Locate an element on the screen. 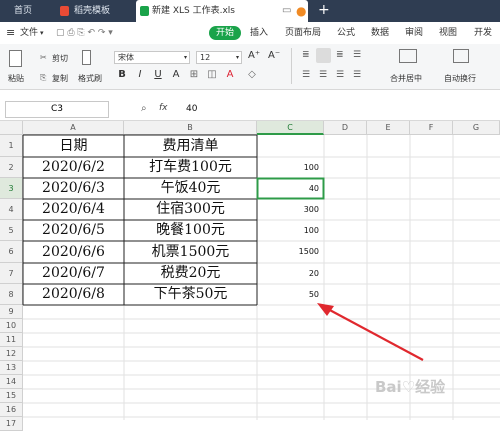 Image resolution: width=500 pixels, height=431 pixels. underline-button: U is located at coordinates (158, 75).